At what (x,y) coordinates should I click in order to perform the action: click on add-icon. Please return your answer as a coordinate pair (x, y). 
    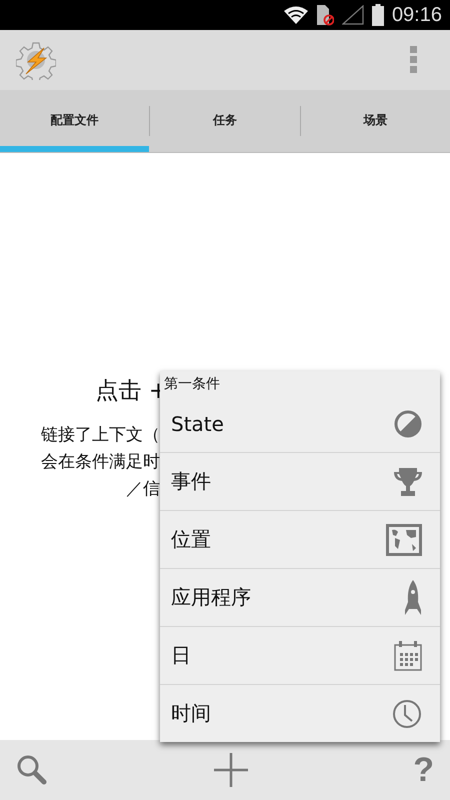
    Looking at the image, I should click on (231, 770).